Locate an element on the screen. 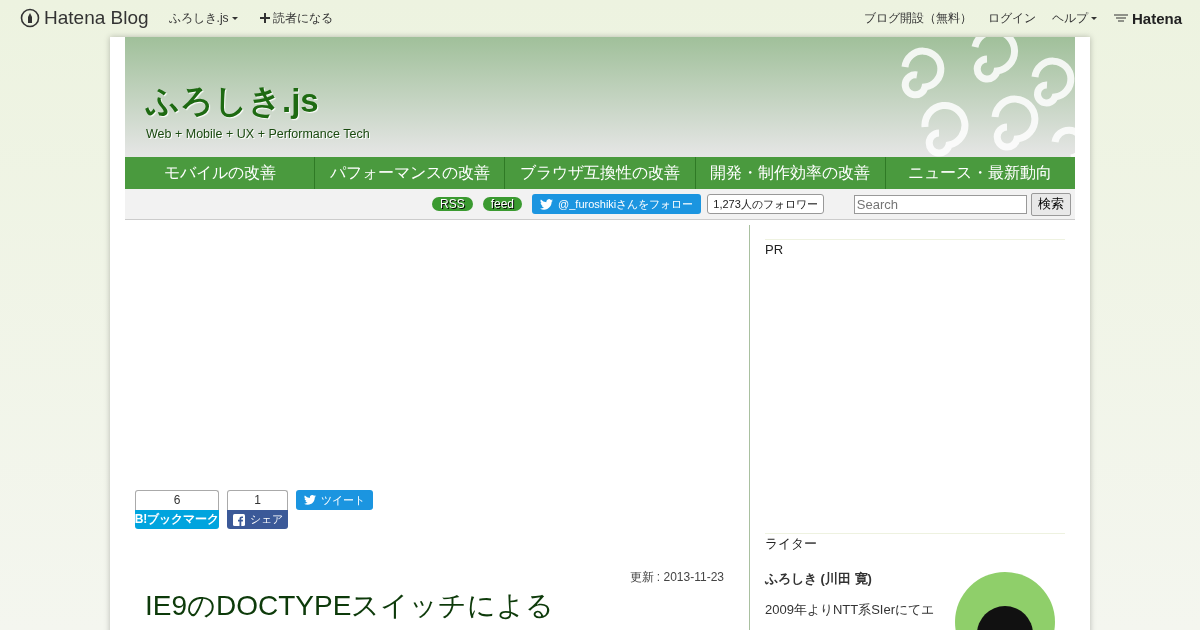 Image resolution: width=1200 pixels, height=630 pixels. nav-link: ニュース・最新動向 is located at coordinates (980, 173).